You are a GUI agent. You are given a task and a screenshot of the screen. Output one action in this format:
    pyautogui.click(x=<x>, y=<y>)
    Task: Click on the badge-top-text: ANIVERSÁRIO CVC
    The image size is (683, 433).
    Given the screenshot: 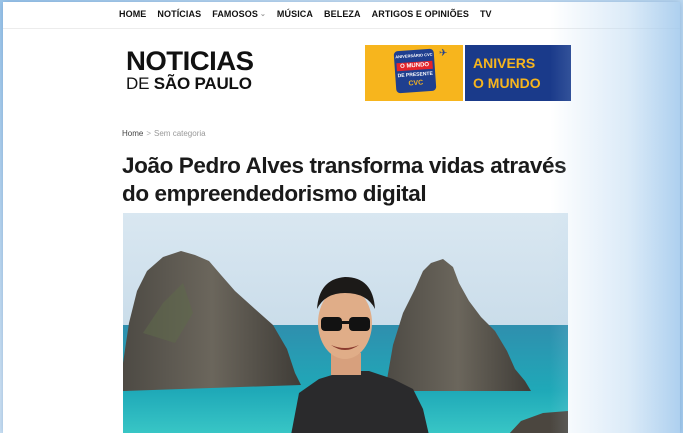 What is the action you would take?
    pyautogui.click(x=414, y=55)
    